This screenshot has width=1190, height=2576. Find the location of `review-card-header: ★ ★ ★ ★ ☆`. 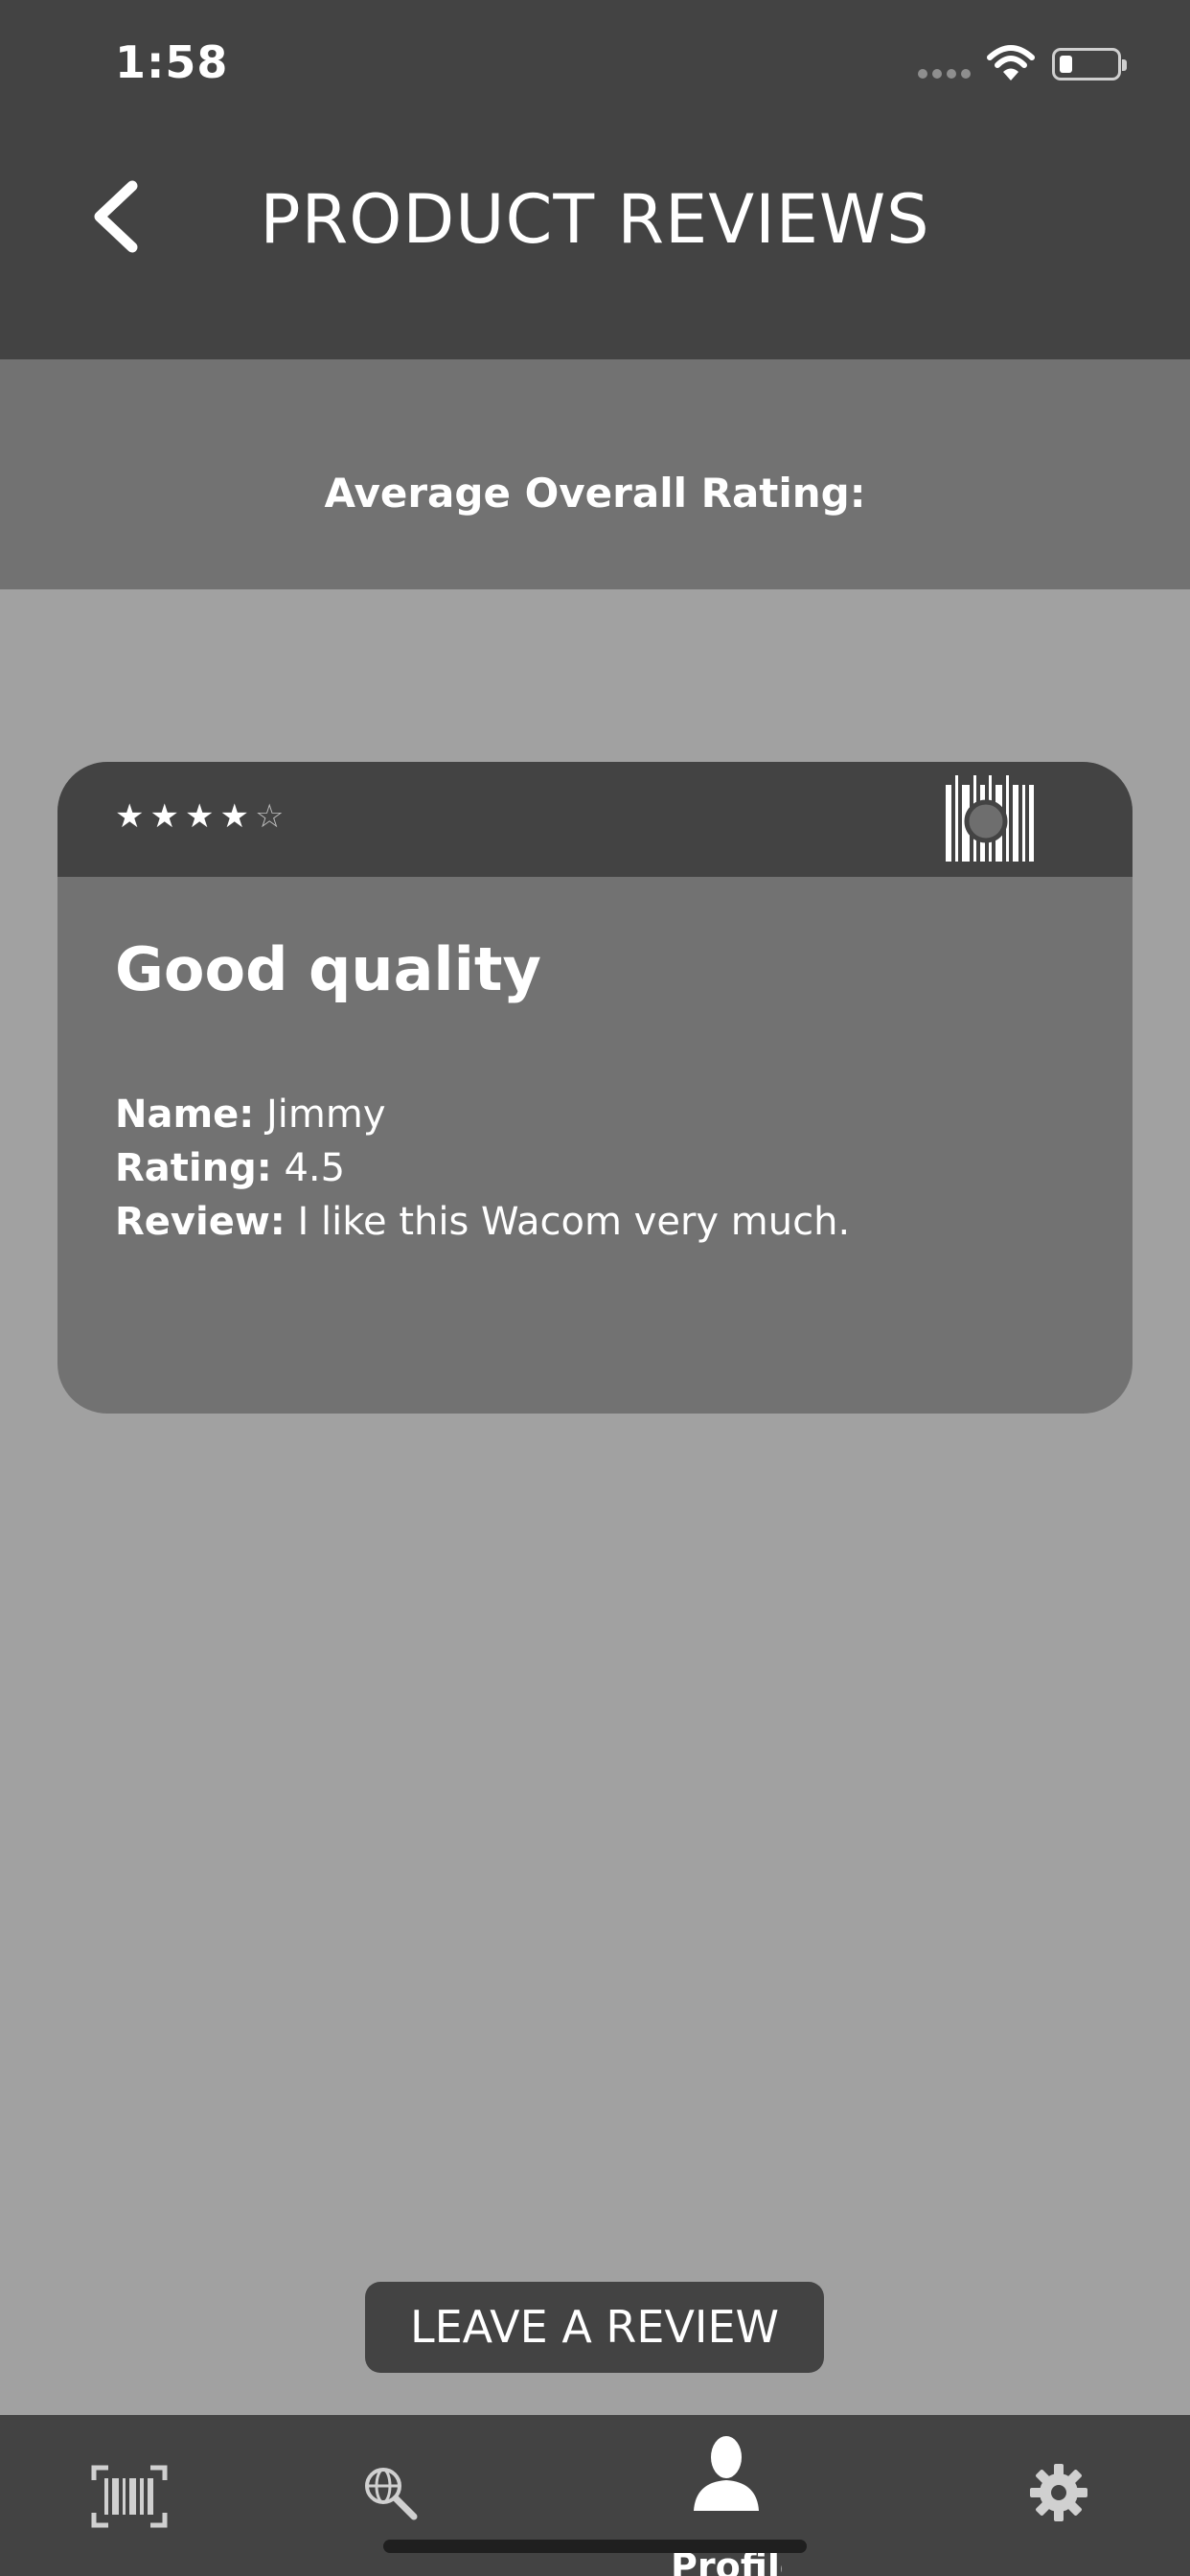

review-card-header: ★ ★ ★ ★ ☆ is located at coordinates (595, 819).